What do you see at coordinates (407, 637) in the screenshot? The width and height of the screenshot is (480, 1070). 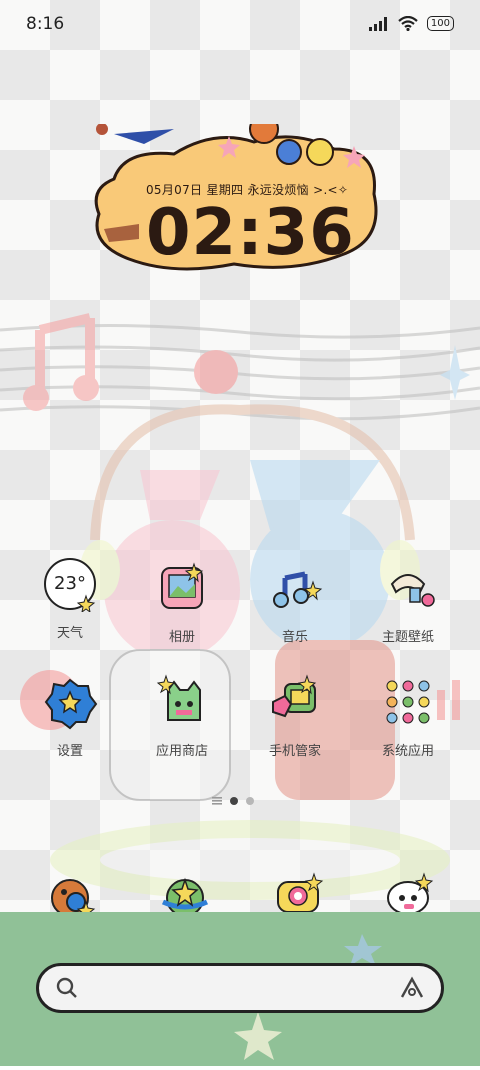 I see `app-label: 主题壁纸` at bounding box center [407, 637].